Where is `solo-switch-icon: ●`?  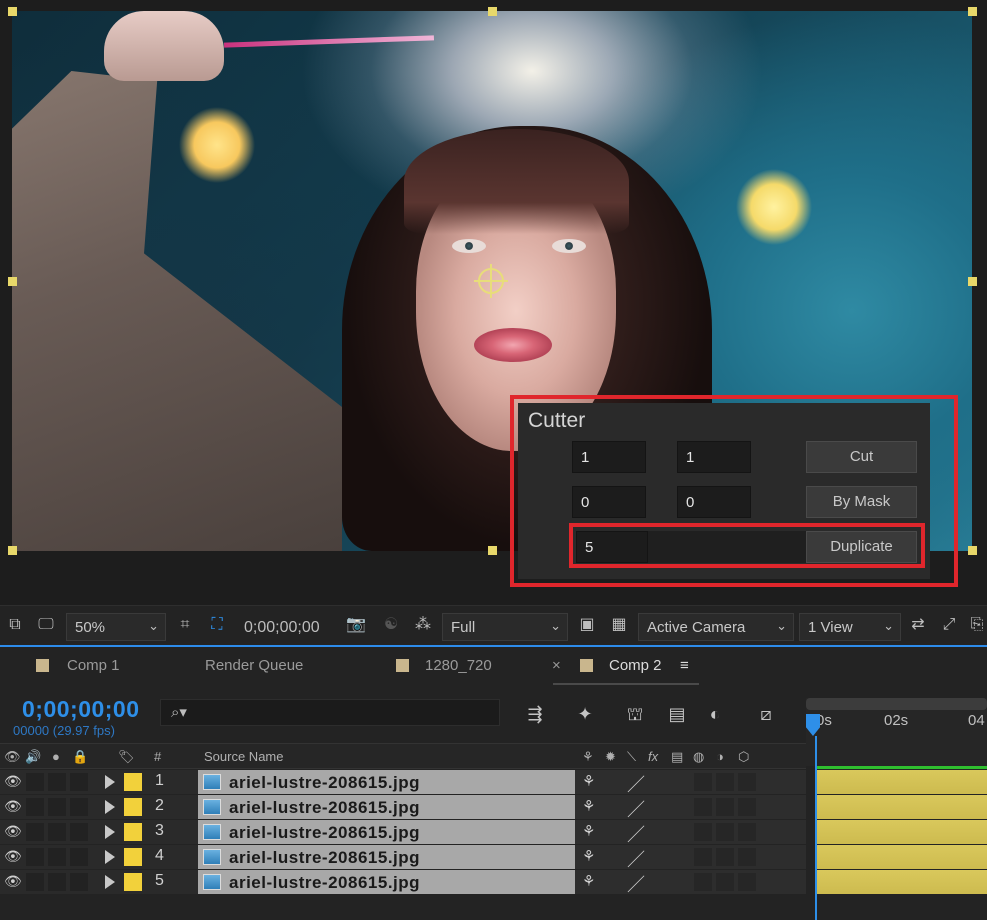 solo-switch-icon: ● is located at coordinates (56, 756).